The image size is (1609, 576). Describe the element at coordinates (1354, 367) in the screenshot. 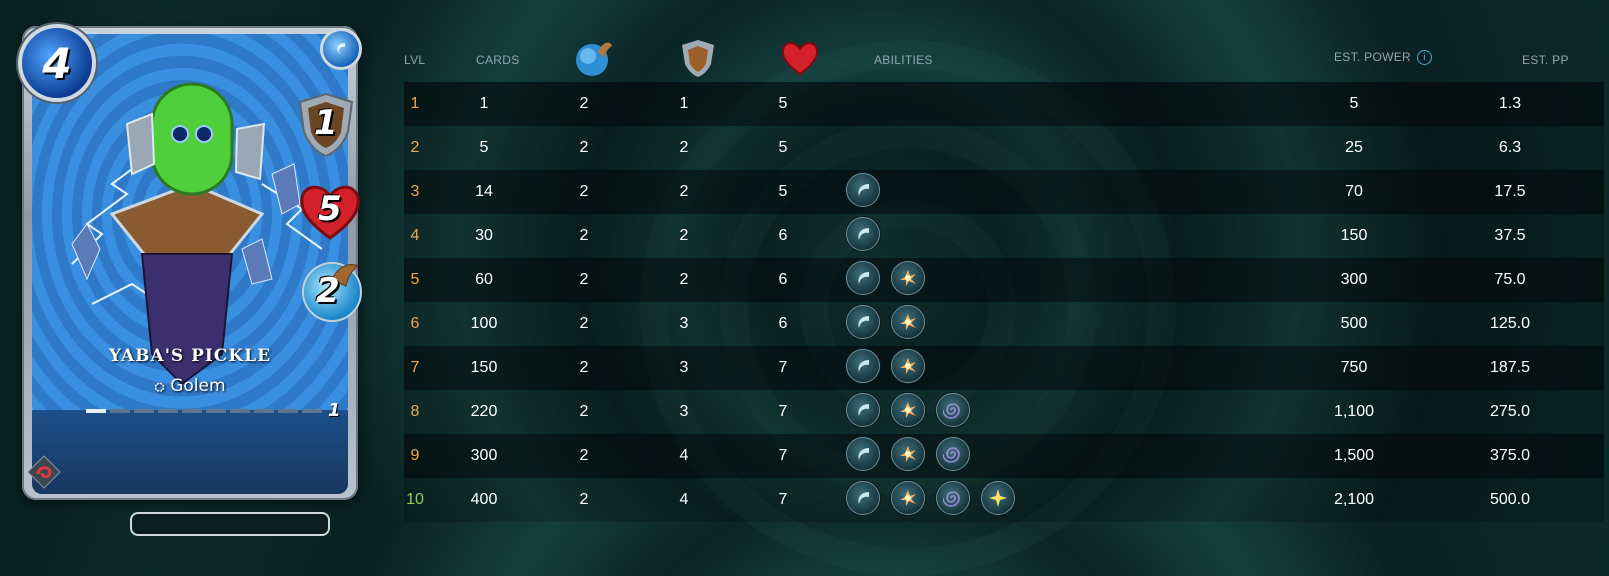

I see `row-est-power: 750` at that location.